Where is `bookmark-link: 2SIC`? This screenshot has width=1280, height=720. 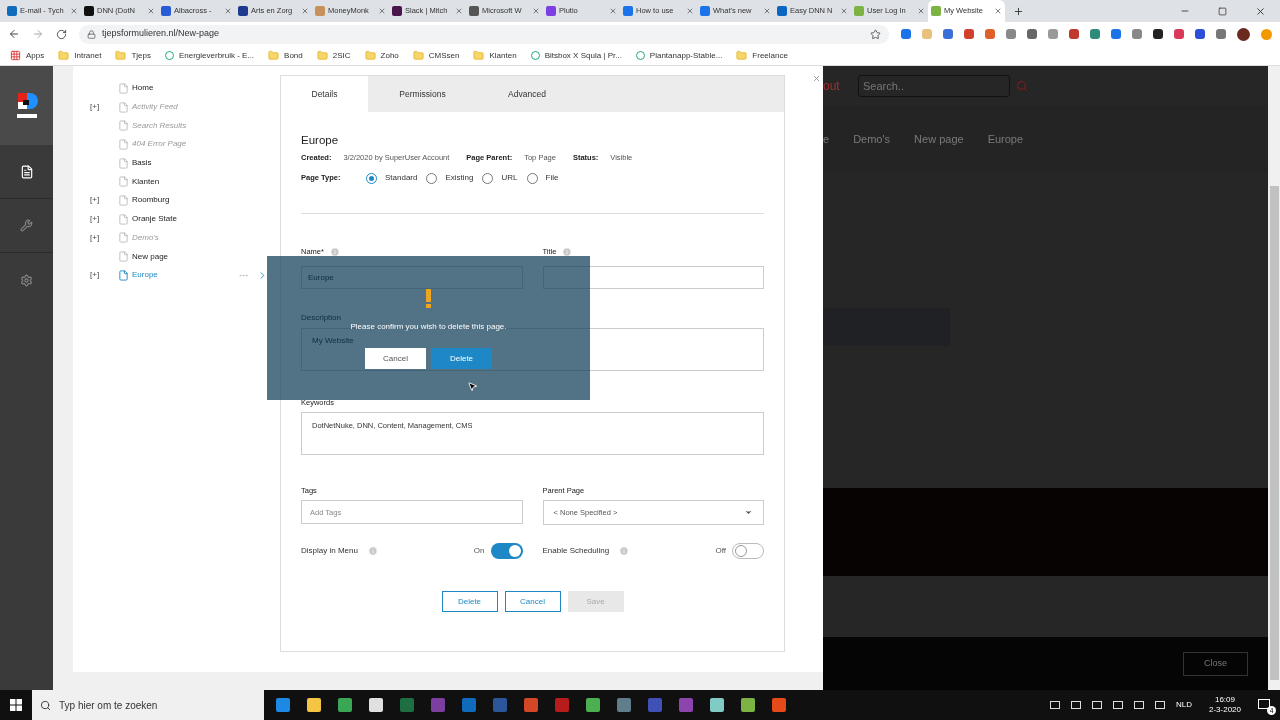
bookmark-link: 2SIC is located at coordinates (341, 55).